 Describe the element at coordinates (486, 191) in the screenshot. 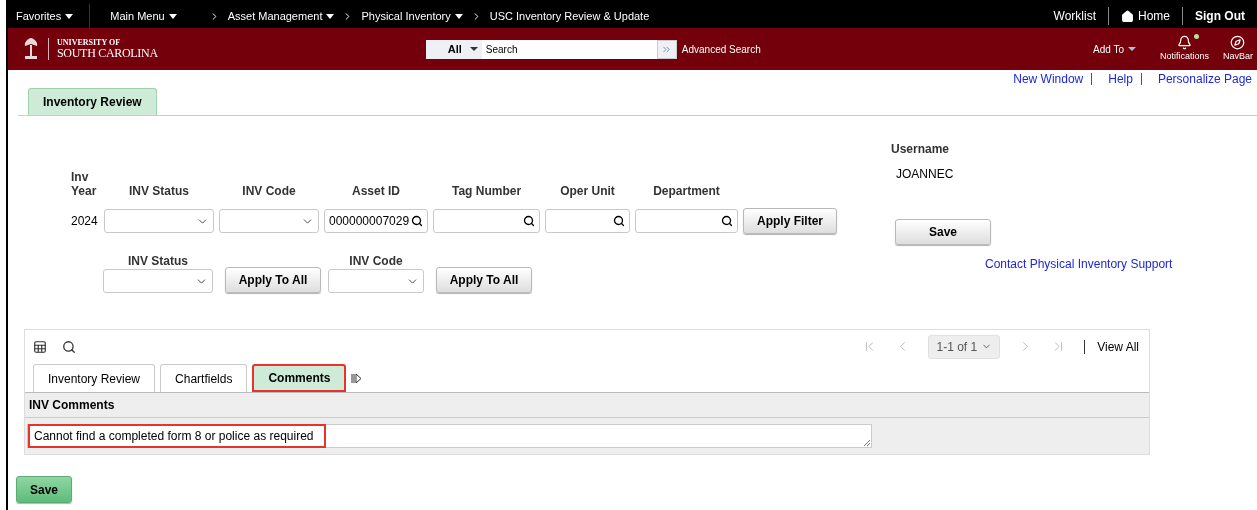

I see `column-label: Tag Number` at that location.